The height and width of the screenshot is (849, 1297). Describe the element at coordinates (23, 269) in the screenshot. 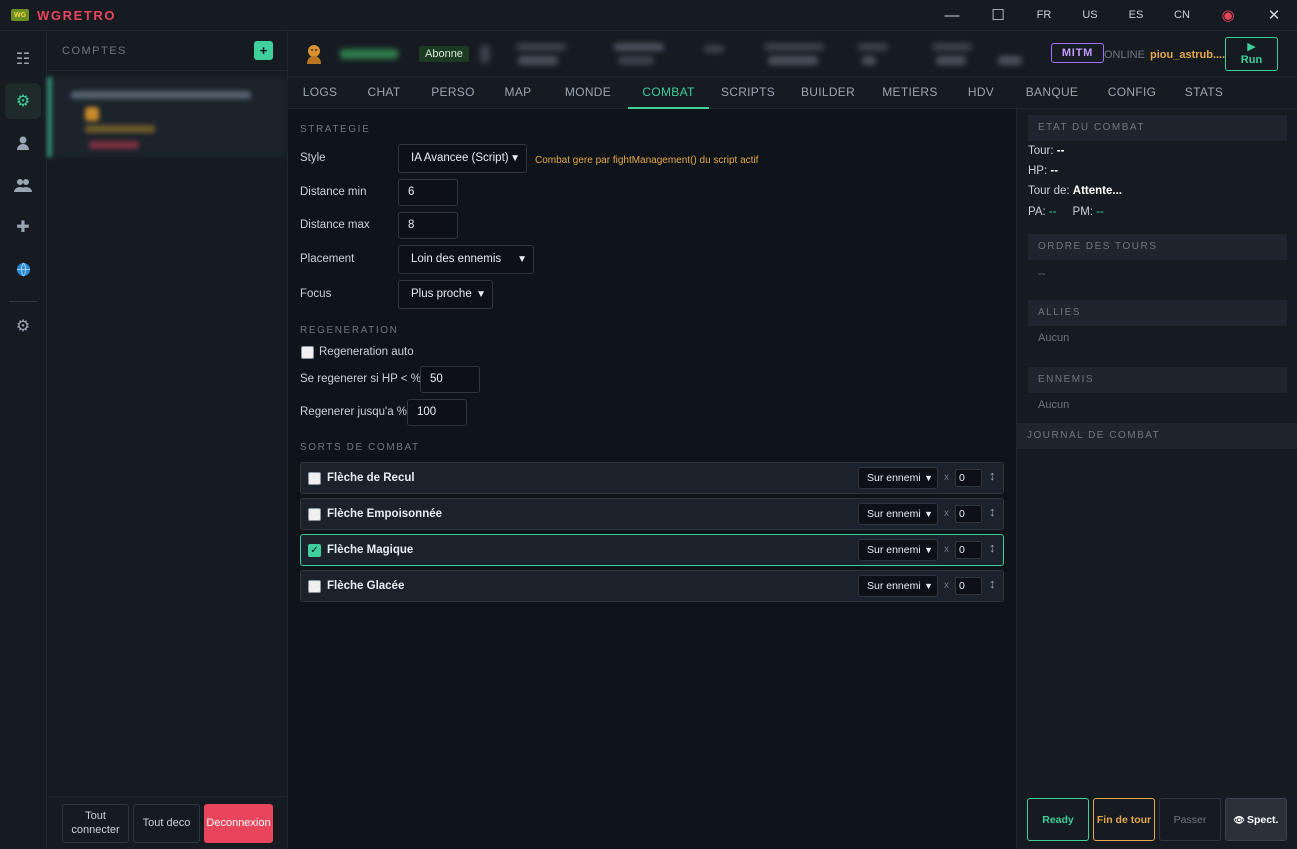

I see `globe-icon` at that location.